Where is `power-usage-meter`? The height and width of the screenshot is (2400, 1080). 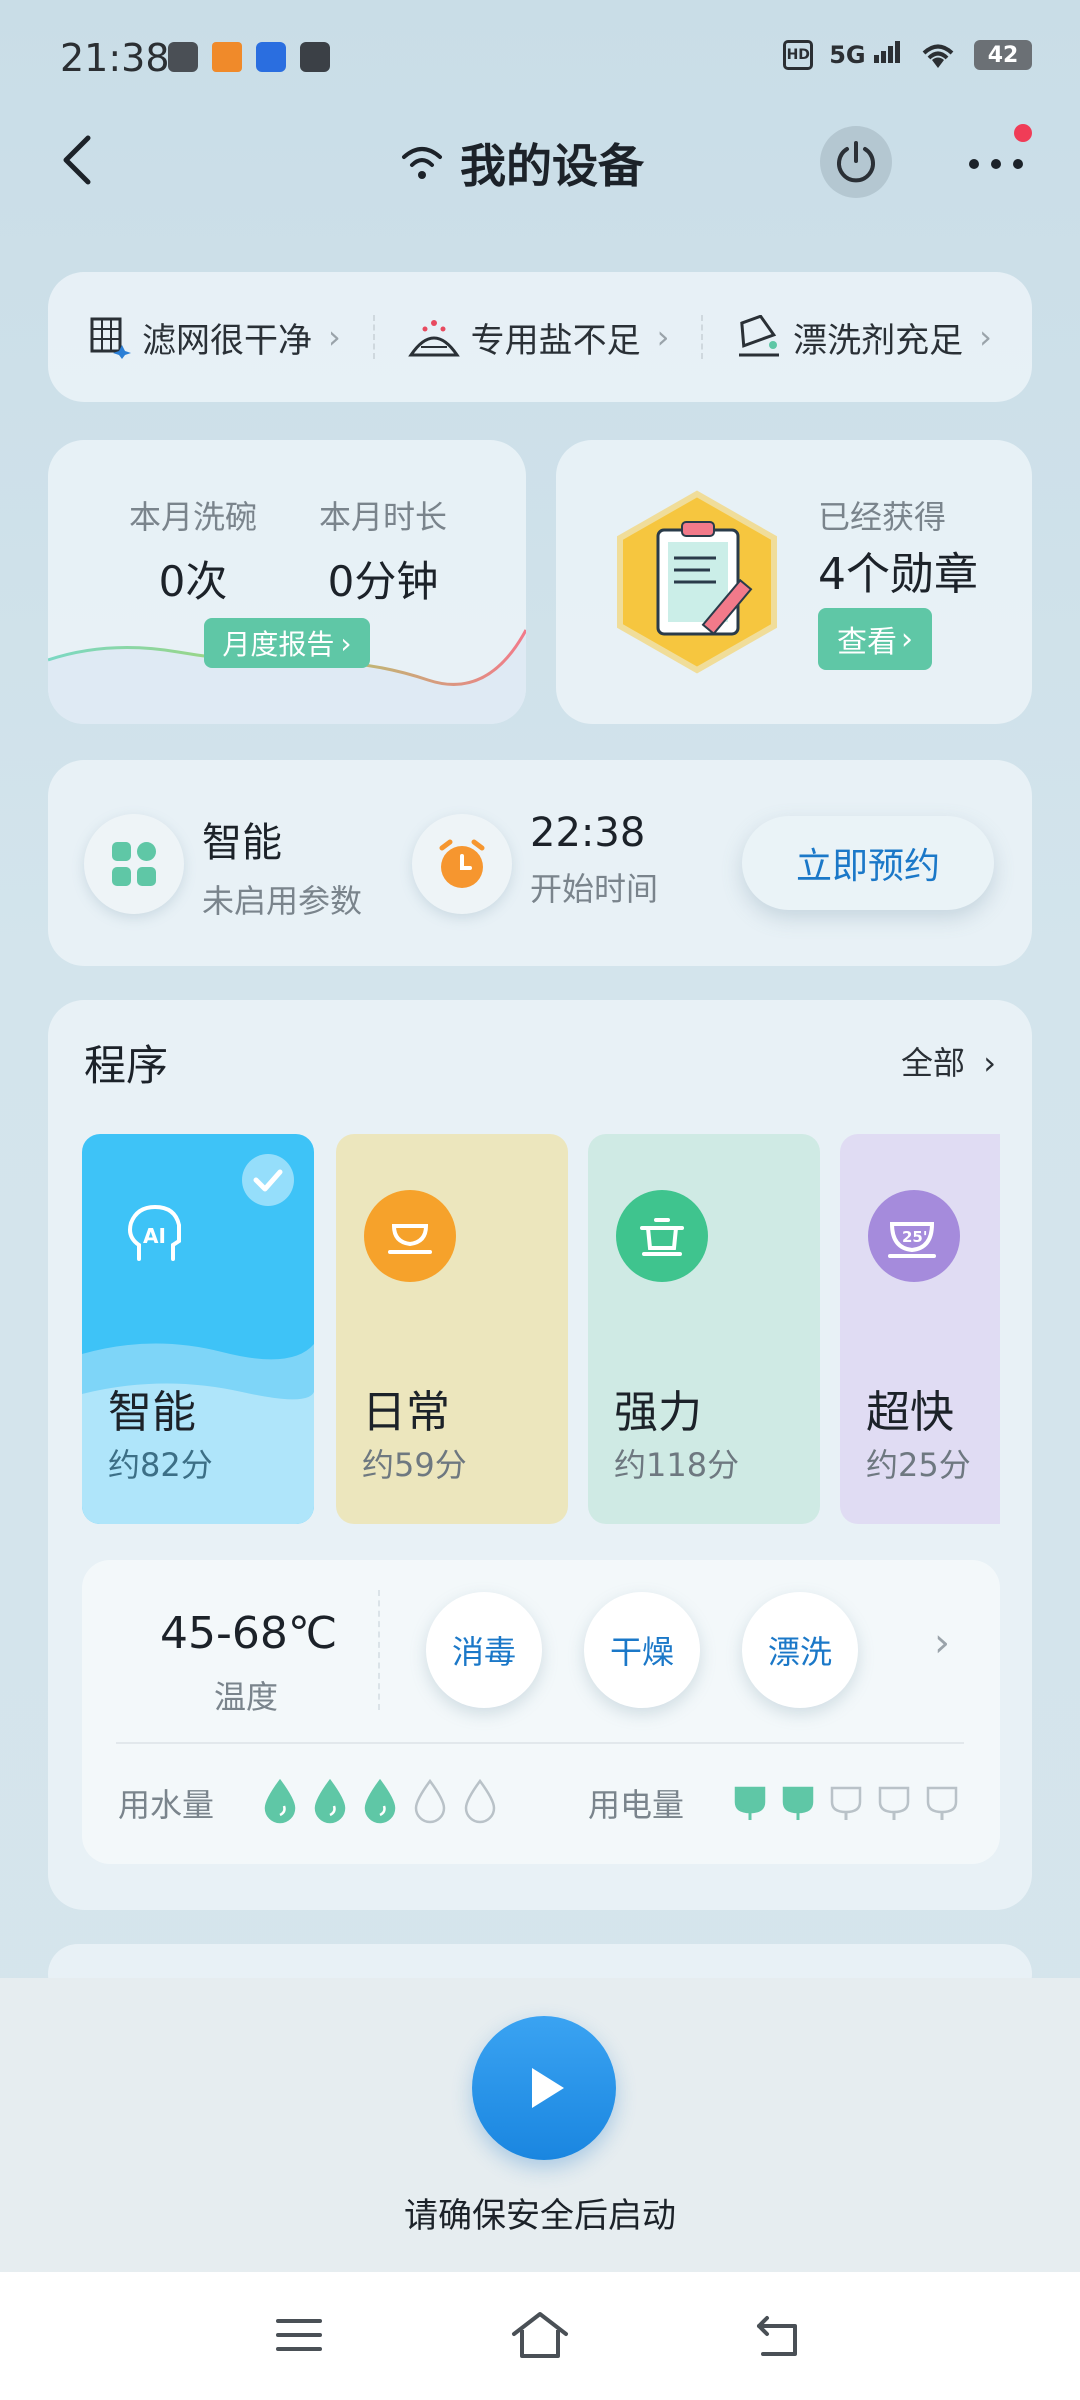
power-usage-meter is located at coordinates (846, 1802).